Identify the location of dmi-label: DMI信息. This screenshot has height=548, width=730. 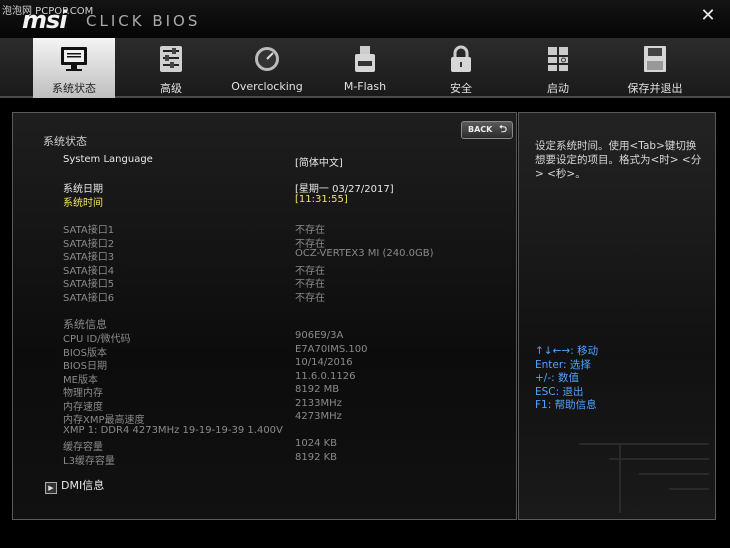
(83, 485).